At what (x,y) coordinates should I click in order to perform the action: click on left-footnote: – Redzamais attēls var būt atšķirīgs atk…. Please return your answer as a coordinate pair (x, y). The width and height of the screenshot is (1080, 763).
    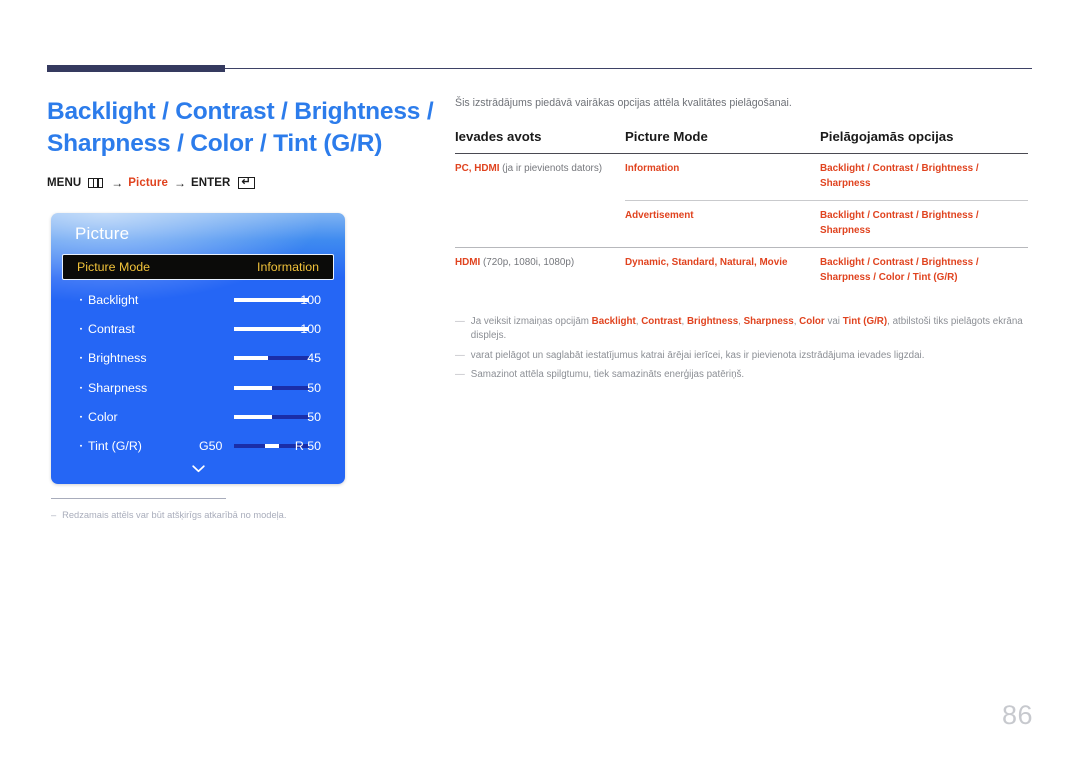
    Looking at the image, I should click on (241, 515).